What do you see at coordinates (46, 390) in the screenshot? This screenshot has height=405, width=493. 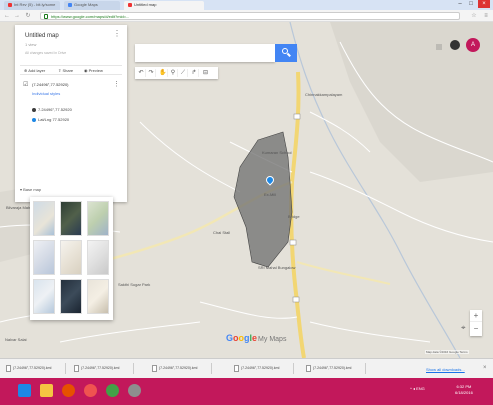 I see `file-explorer-icon` at bounding box center [46, 390].